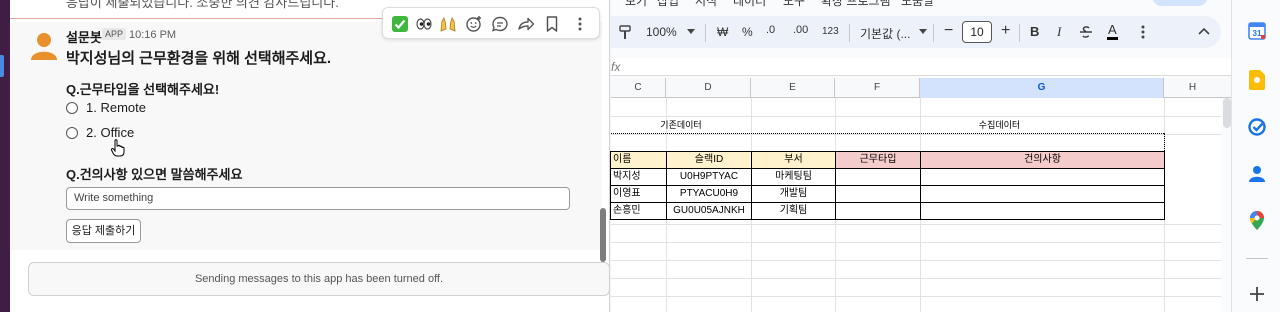  Describe the element at coordinates (856, 4) in the screenshot. I see `menu-extensions: 확장 프로그램` at that location.